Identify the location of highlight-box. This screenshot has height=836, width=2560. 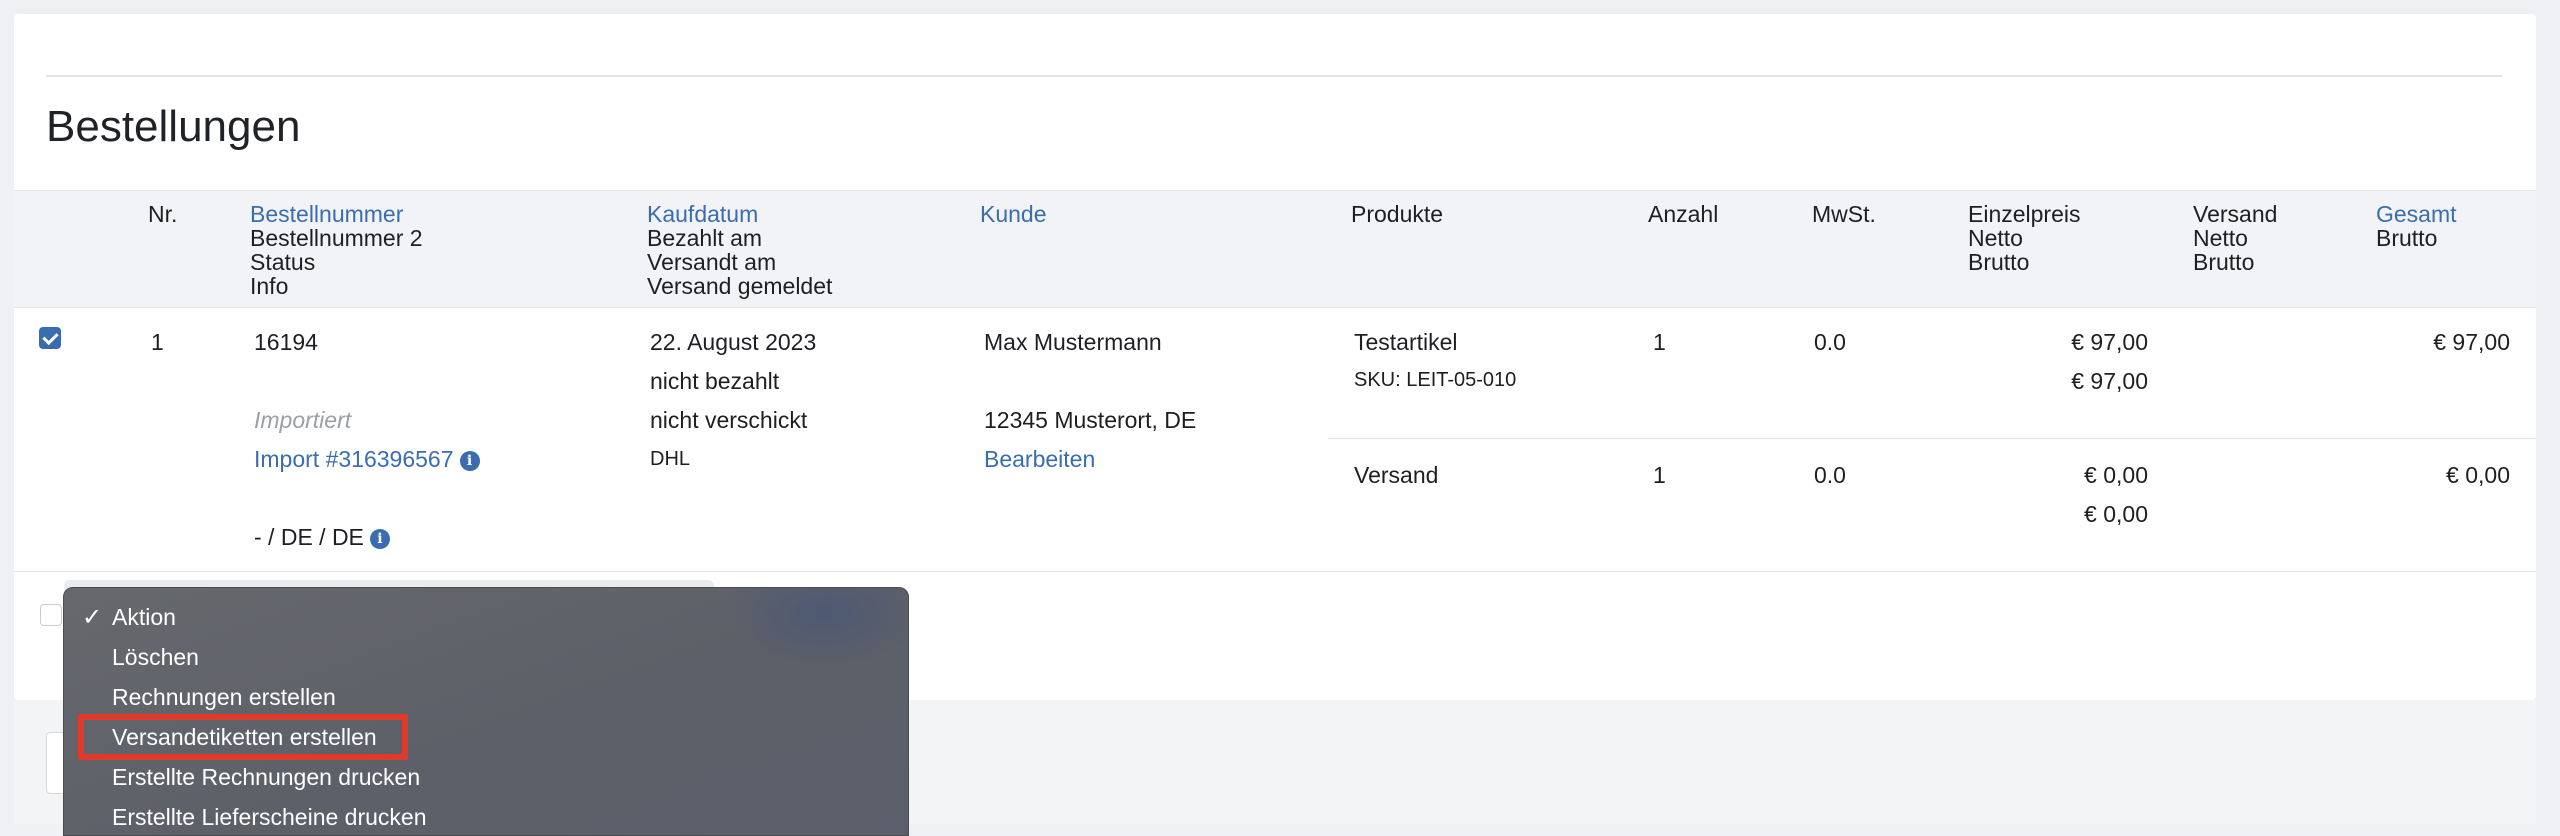
(243, 737).